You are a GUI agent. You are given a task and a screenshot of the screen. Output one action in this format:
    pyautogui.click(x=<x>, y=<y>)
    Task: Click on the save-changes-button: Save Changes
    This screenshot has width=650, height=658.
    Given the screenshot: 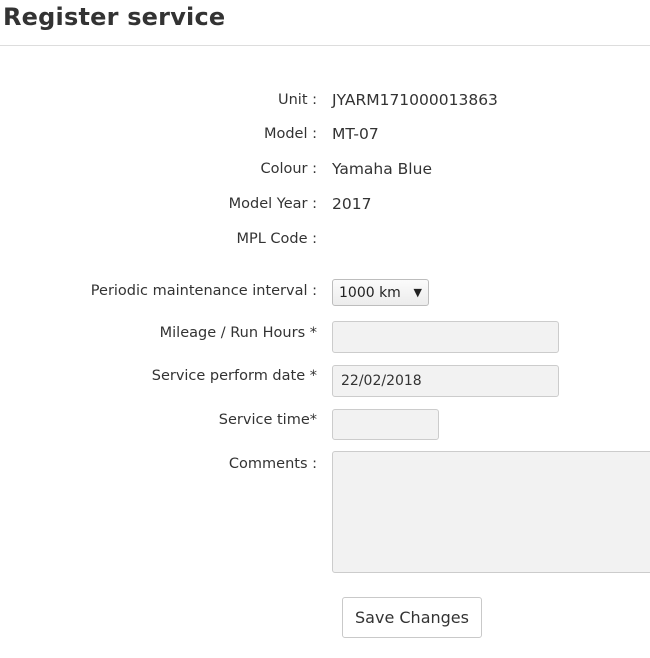 What is the action you would take?
    pyautogui.click(x=412, y=617)
    